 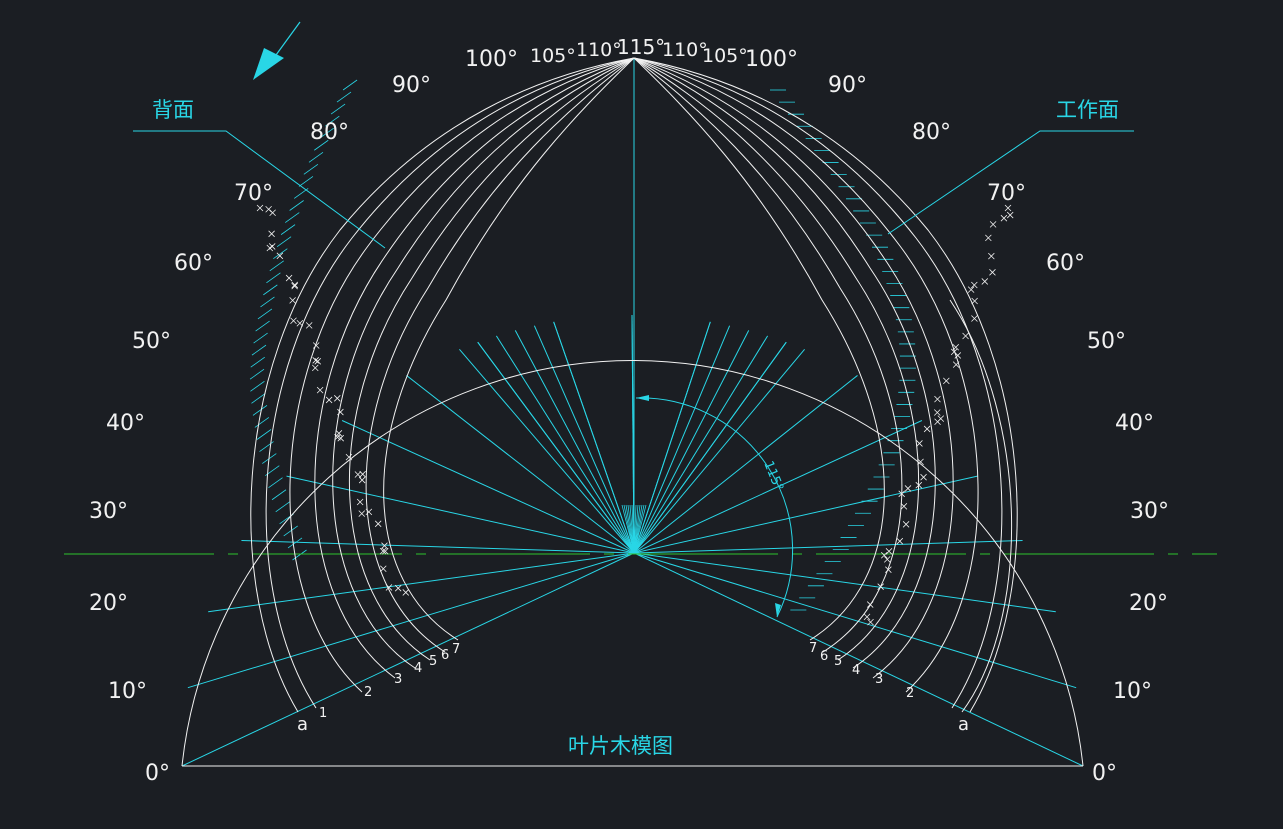 What do you see at coordinates (1132, 691) in the screenshot?
I see `angle-label-right-10: 10°` at bounding box center [1132, 691].